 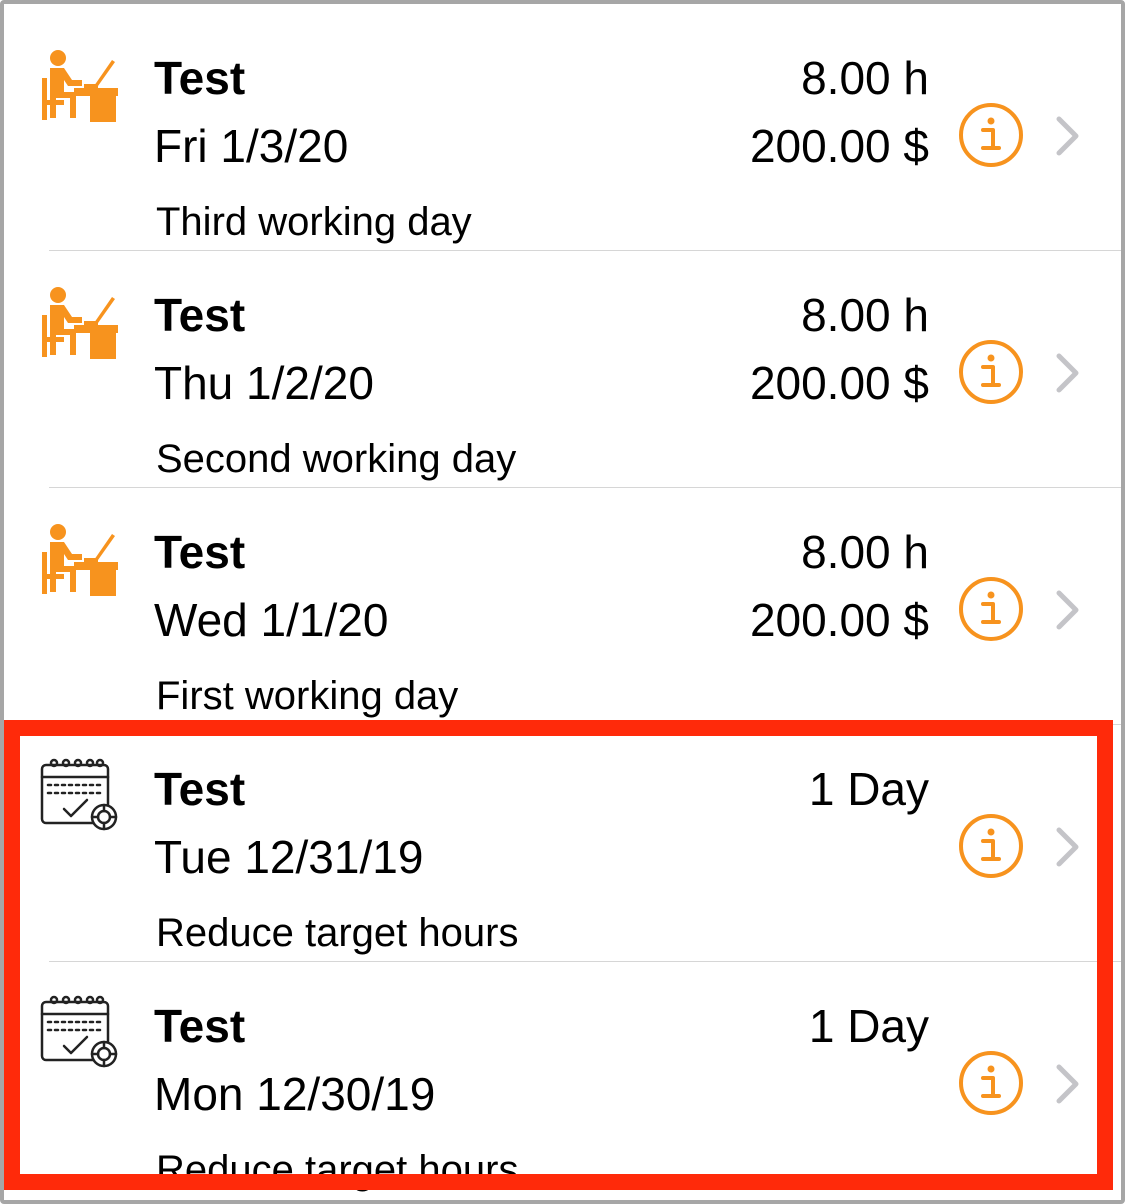 I want to click on entry-date: Thu 1/2/20, so click(x=264, y=383).